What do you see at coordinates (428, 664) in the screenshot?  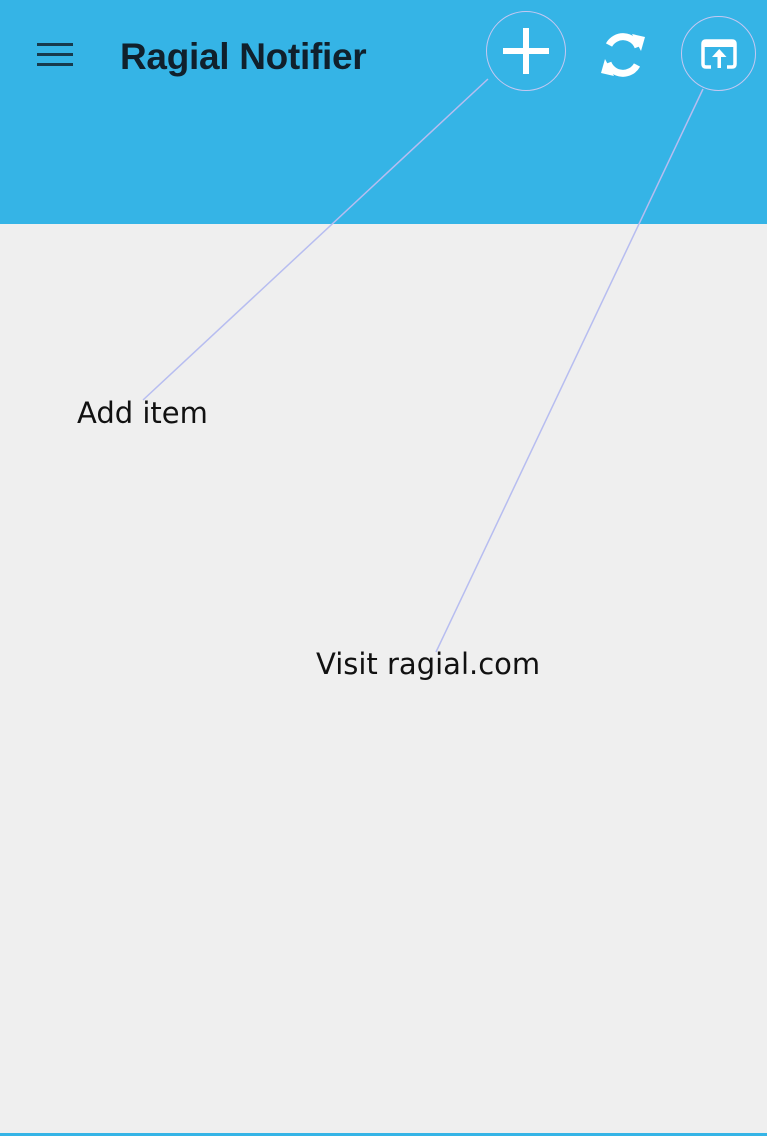 I see `visit-site-callout-label: Visit ragial.com` at bounding box center [428, 664].